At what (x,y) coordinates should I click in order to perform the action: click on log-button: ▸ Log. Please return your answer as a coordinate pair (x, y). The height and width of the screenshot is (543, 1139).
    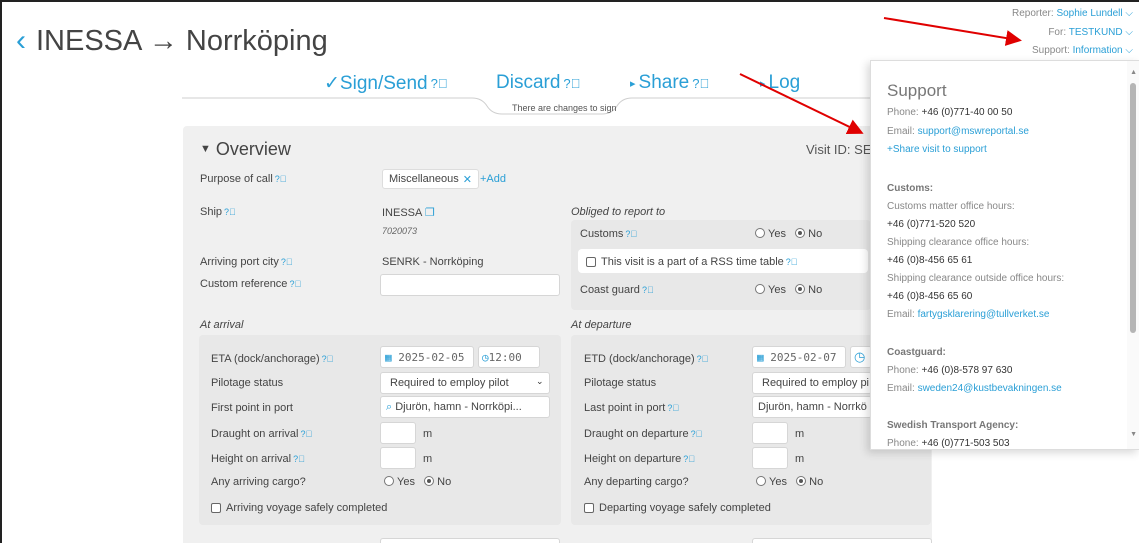
    Looking at the image, I should click on (780, 83).